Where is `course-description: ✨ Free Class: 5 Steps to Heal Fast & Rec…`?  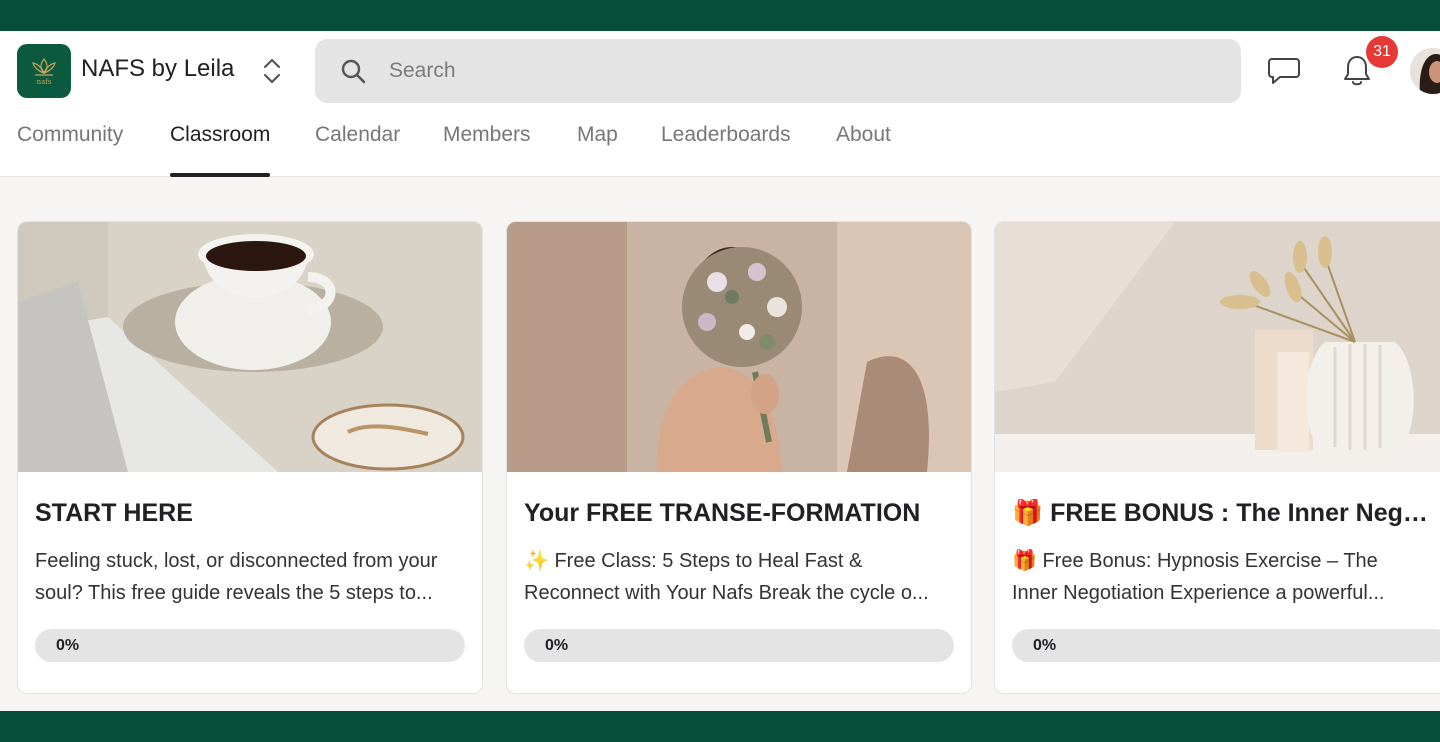 course-description: ✨ Free Class: 5 Steps to Heal Fast & Rec… is located at coordinates (740, 577).